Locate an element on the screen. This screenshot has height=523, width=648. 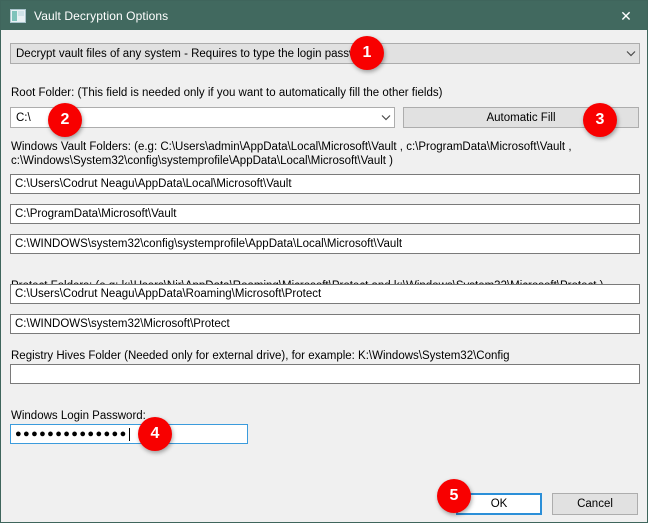
text-caret is located at coordinates (129, 434).